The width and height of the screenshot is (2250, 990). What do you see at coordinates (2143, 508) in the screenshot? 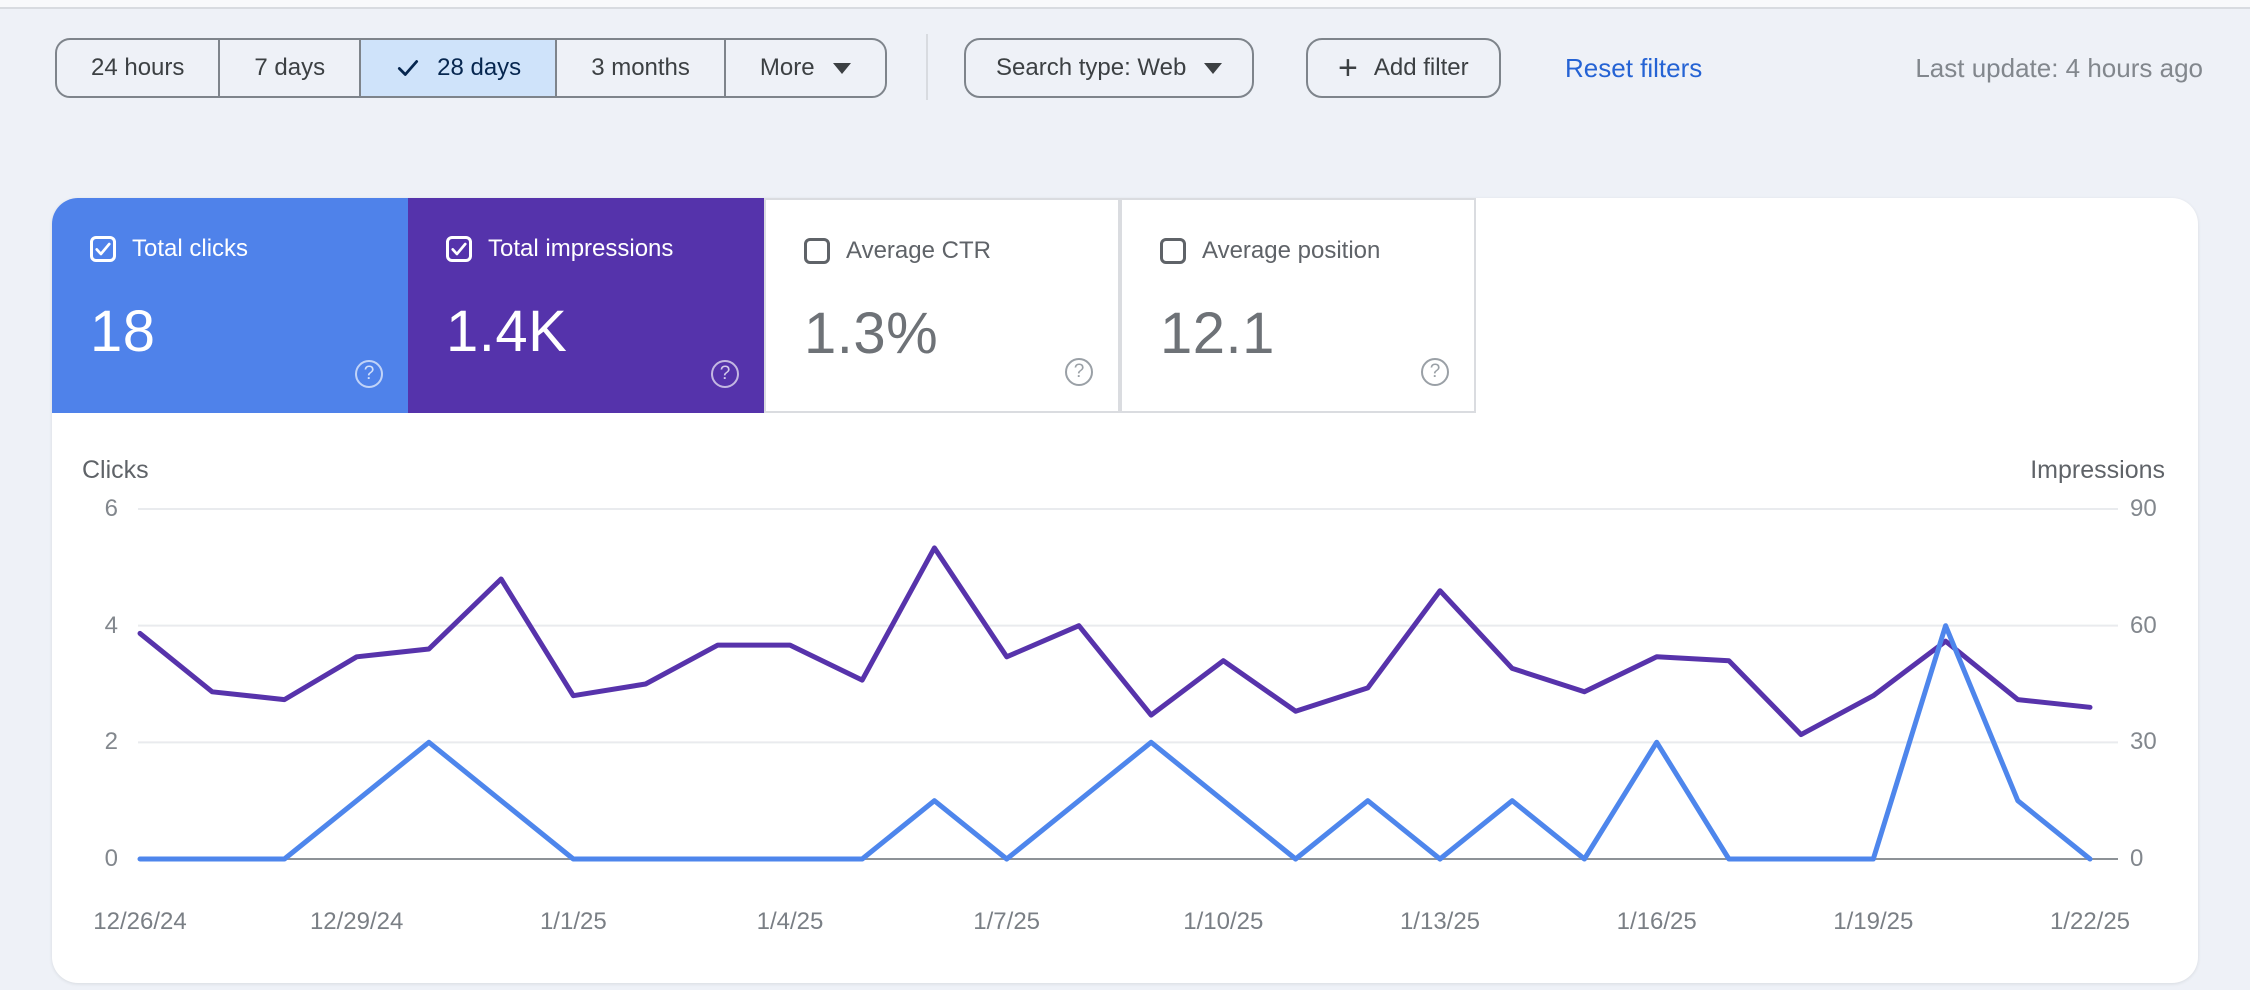
I see `right-axis-tick: 90` at bounding box center [2143, 508].